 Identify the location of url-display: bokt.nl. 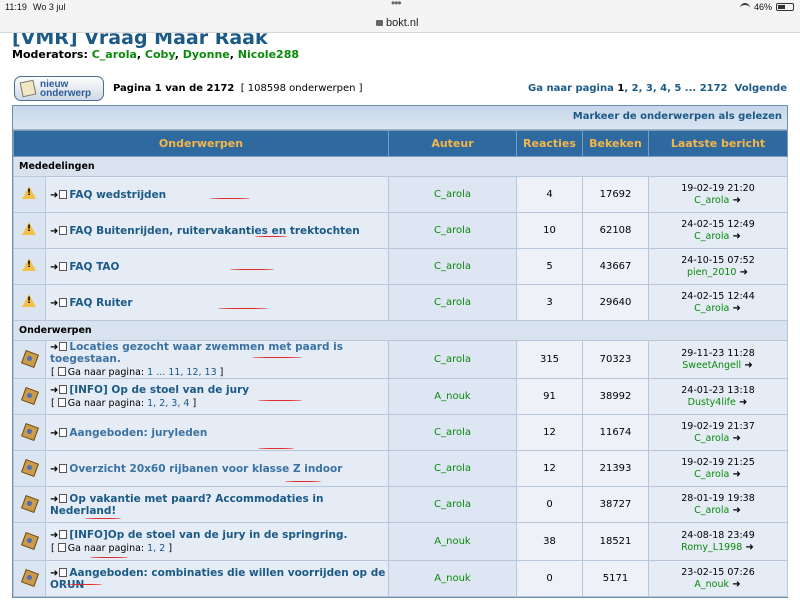
(397, 23).